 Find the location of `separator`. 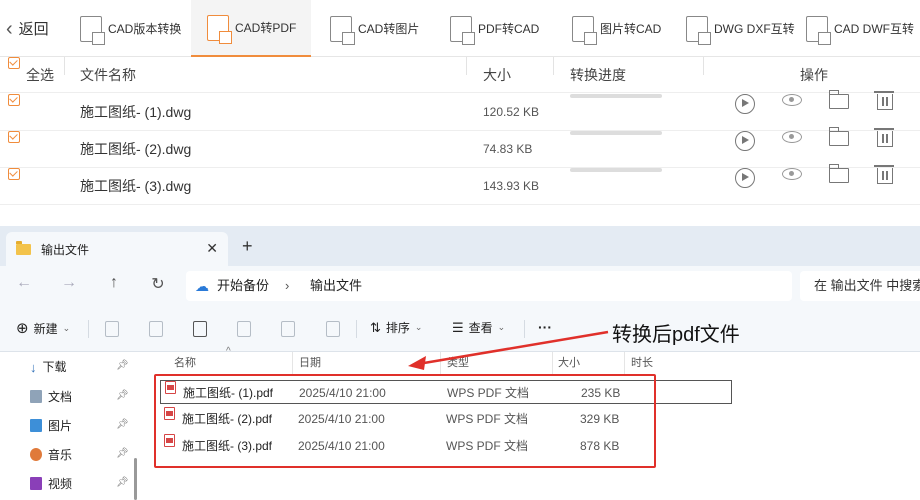

separator is located at coordinates (356, 329).